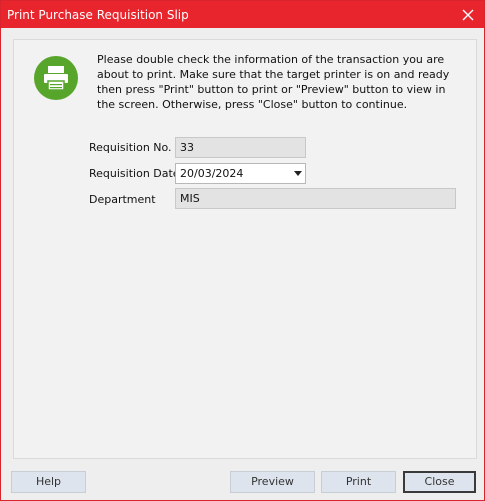 The image size is (485, 501). Describe the element at coordinates (315, 198) in the screenshot. I see `department-field: MIS` at that location.